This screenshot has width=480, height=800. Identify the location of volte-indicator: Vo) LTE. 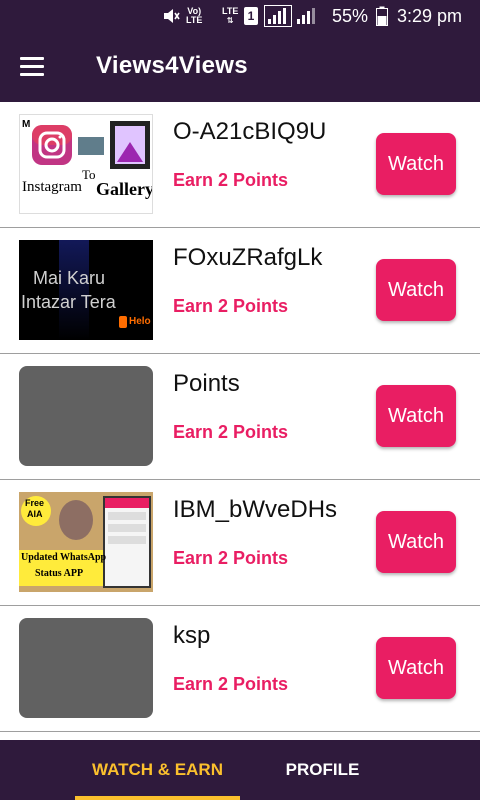
(194, 16).